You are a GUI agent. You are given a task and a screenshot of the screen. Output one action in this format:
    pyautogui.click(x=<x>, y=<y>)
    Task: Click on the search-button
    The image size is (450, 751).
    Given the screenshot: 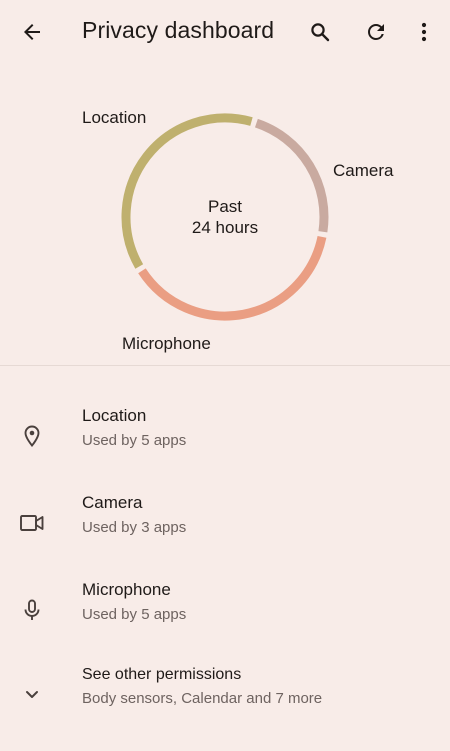 What is the action you would take?
    pyautogui.click(x=320, y=32)
    